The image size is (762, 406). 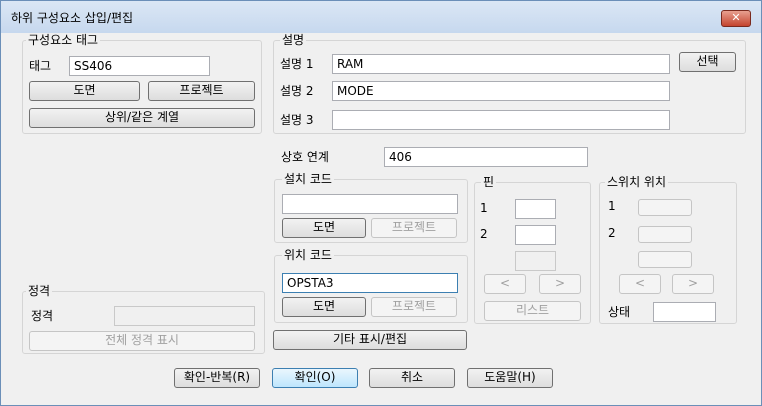 I want to click on show-all-ratings-button: 전체 정격 표시, so click(x=142, y=341).